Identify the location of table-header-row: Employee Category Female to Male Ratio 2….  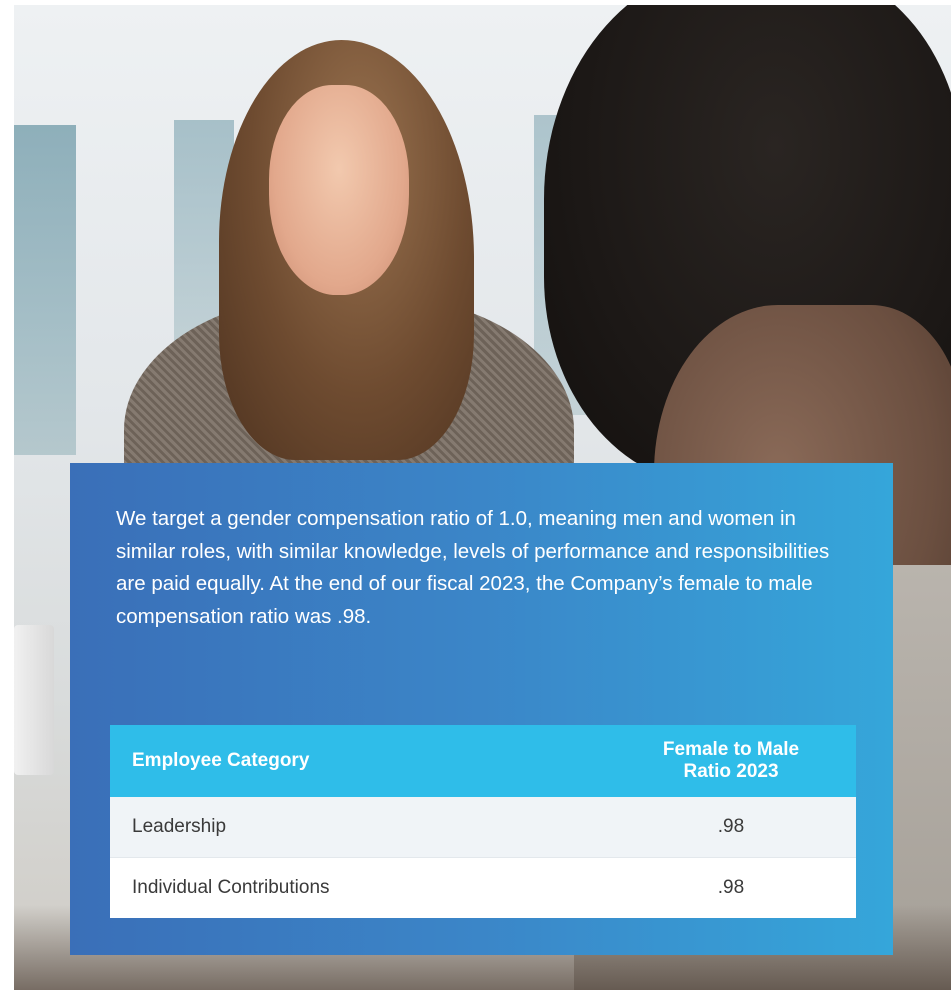
(483, 761).